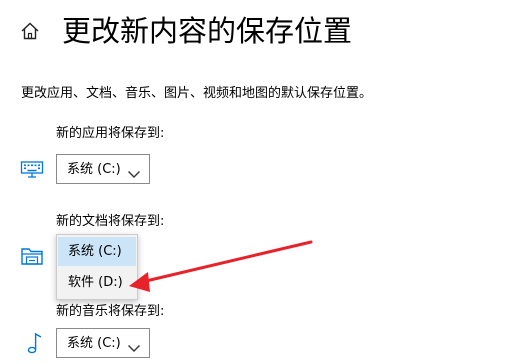  What do you see at coordinates (36, 343) in the screenshot?
I see `music-note-icon` at bounding box center [36, 343].